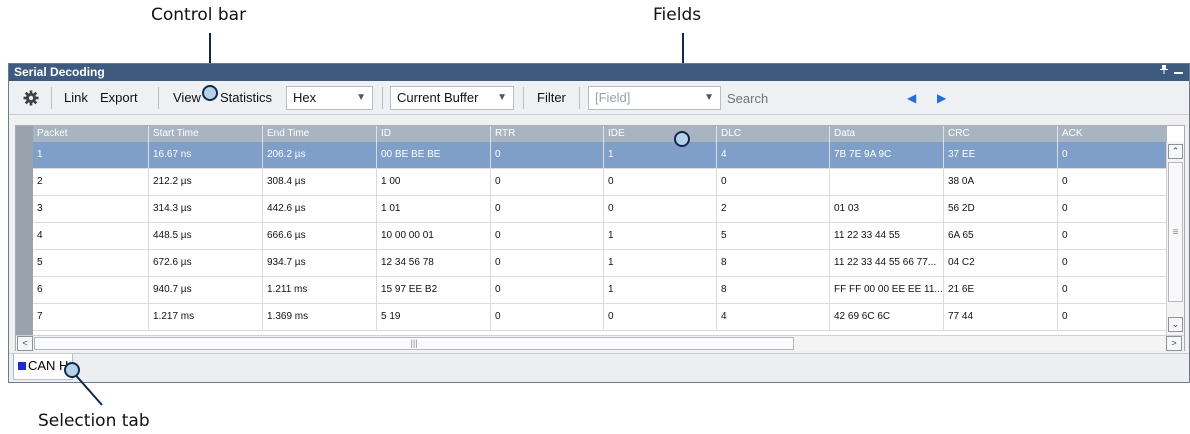  What do you see at coordinates (319, 317) in the screenshot?
I see `cell-end-time: 1.369 ms` at bounding box center [319, 317].